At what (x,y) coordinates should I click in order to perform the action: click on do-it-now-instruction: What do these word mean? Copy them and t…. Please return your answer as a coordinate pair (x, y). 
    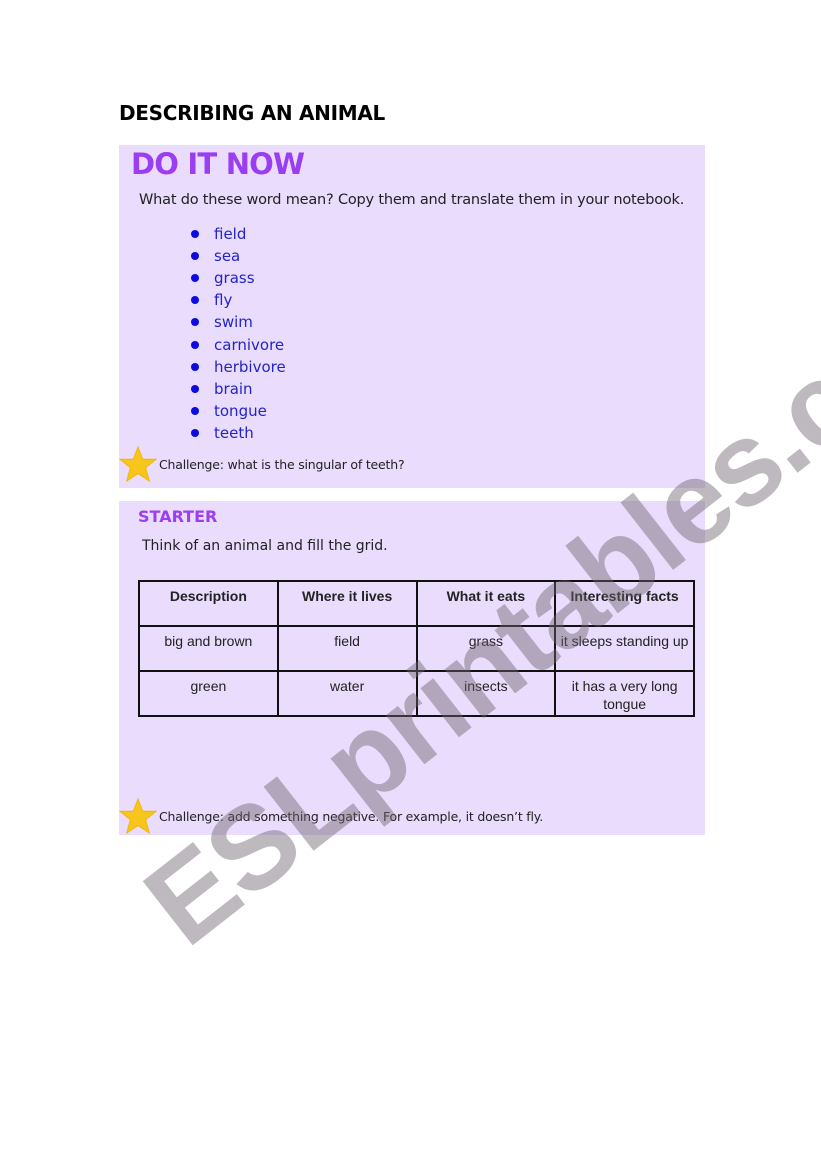
    Looking at the image, I should click on (412, 200).